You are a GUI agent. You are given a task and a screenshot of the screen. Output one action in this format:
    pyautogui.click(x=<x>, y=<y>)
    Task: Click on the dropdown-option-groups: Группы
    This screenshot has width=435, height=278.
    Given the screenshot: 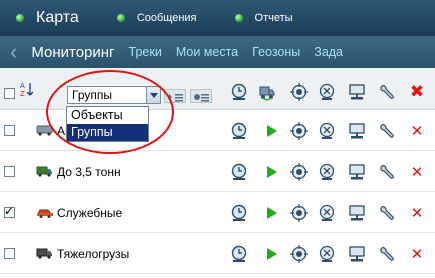 What is the action you would take?
    pyautogui.click(x=107, y=132)
    